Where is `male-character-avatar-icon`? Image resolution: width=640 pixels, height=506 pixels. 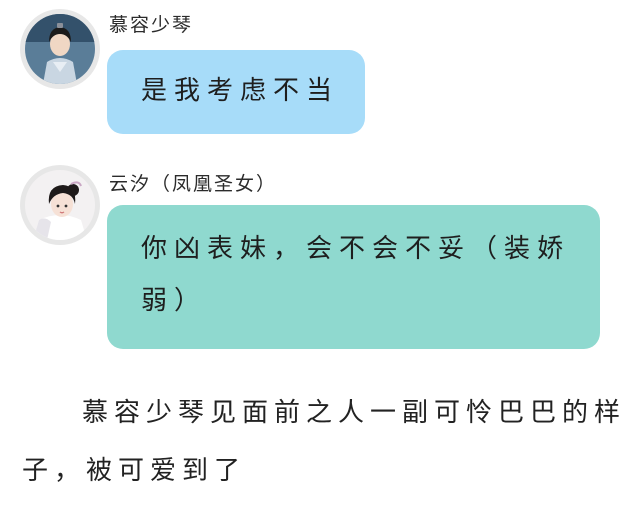 male-character-avatar-icon is located at coordinates (60, 49).